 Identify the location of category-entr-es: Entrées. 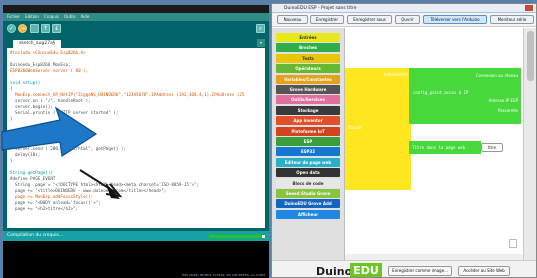
(308, 37).